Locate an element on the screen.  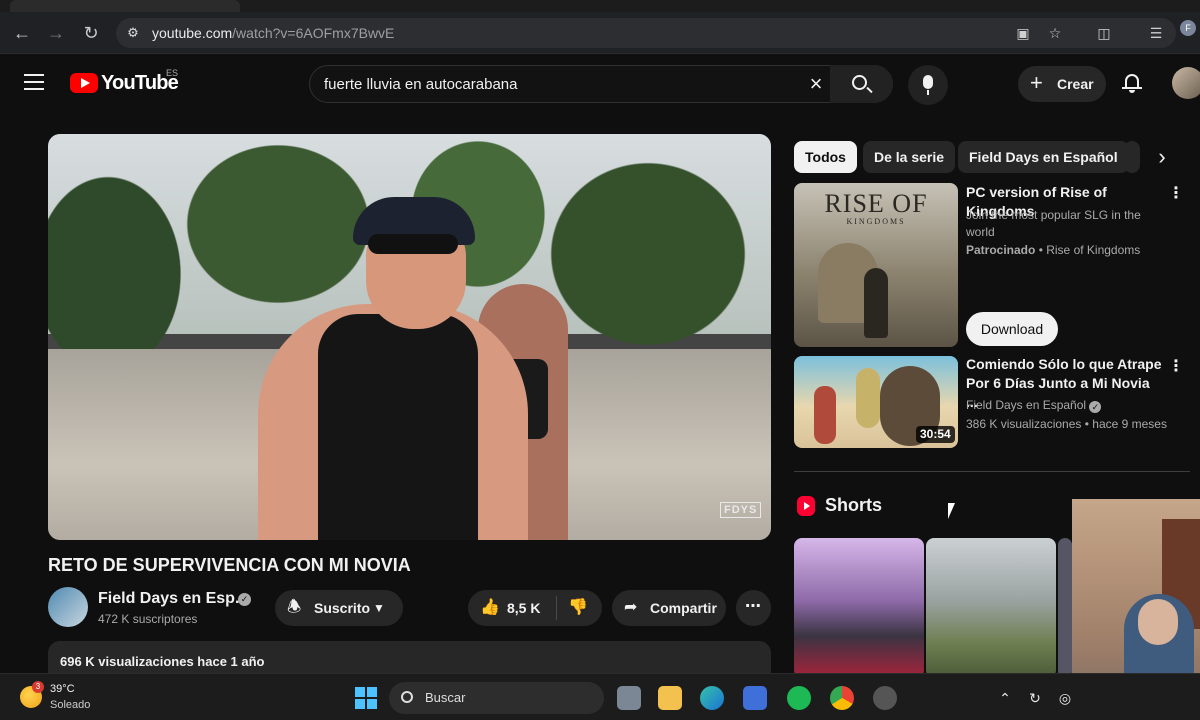
microphone-icon is located at coordinates (928, 82).